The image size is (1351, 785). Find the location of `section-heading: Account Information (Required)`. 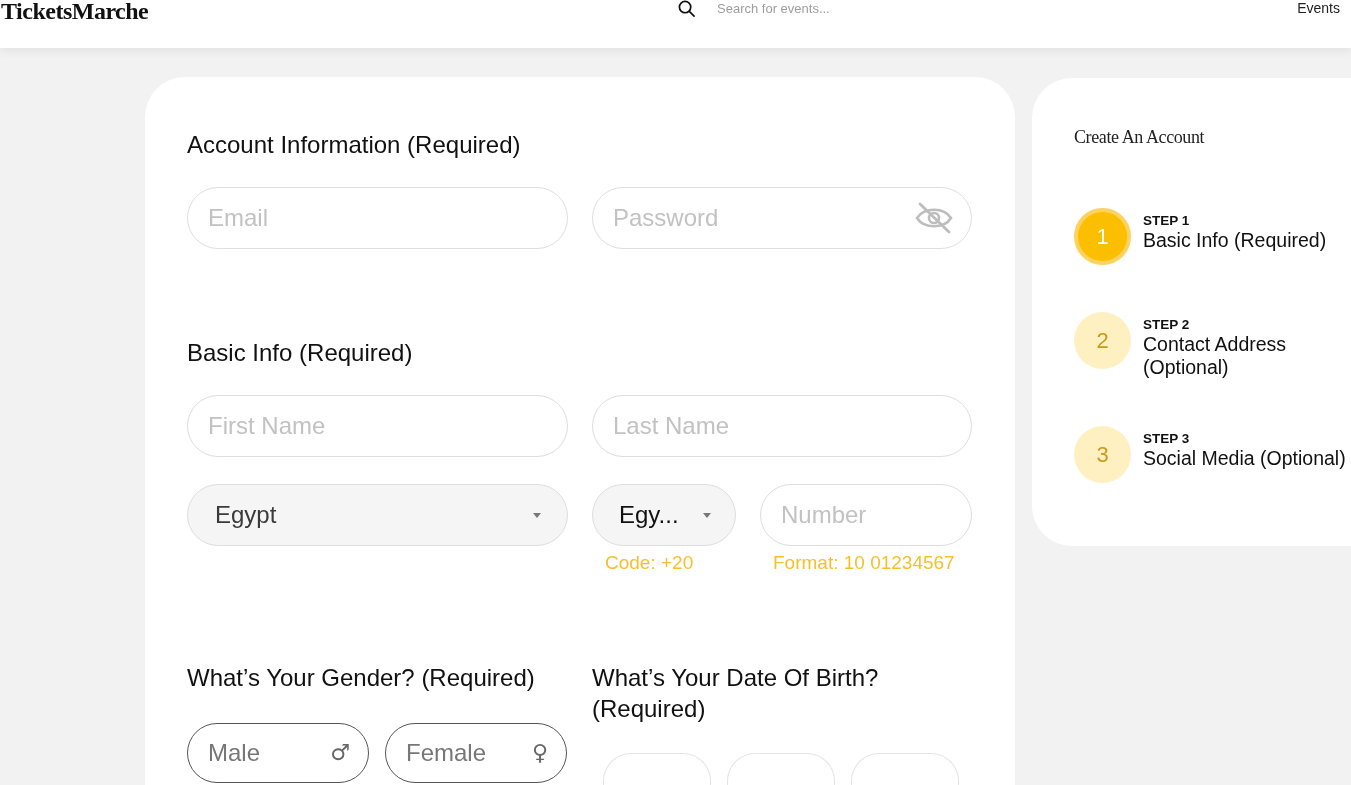

section-heading: Account Information (Required) is located at coordinates (354, 145).